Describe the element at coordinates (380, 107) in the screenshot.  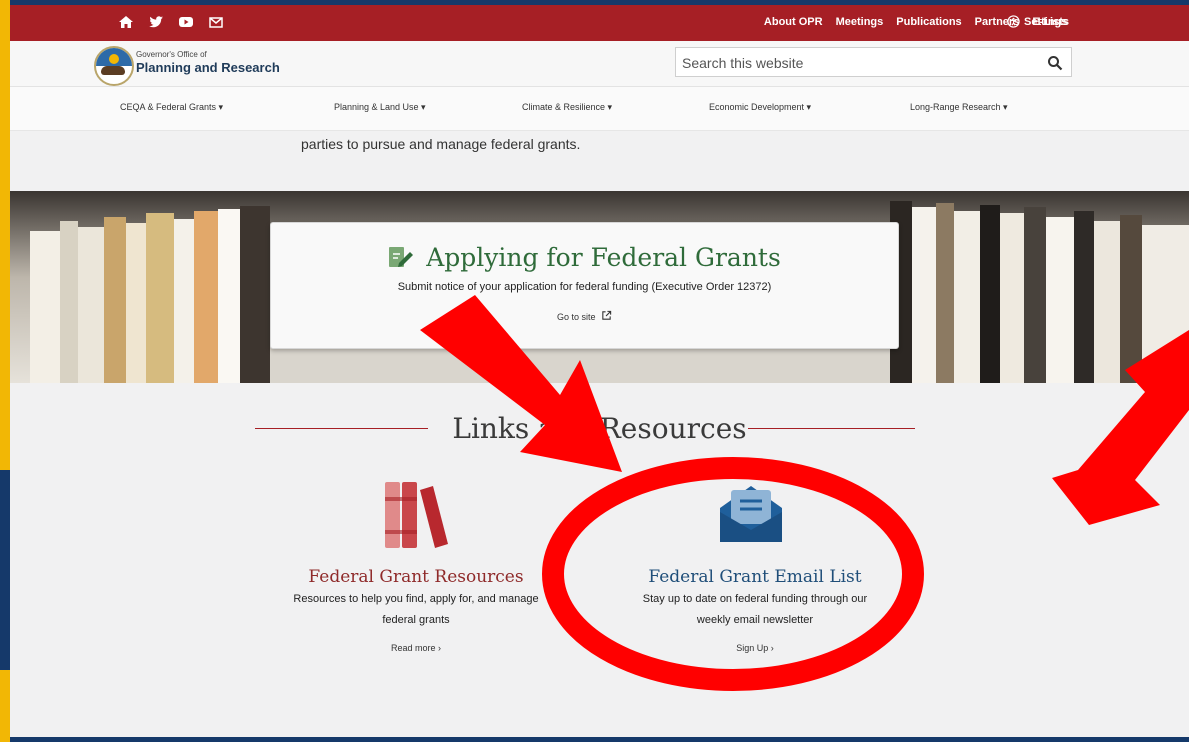
I see `nav-planning-land-use: Planning & Land Use ▾` at that location.